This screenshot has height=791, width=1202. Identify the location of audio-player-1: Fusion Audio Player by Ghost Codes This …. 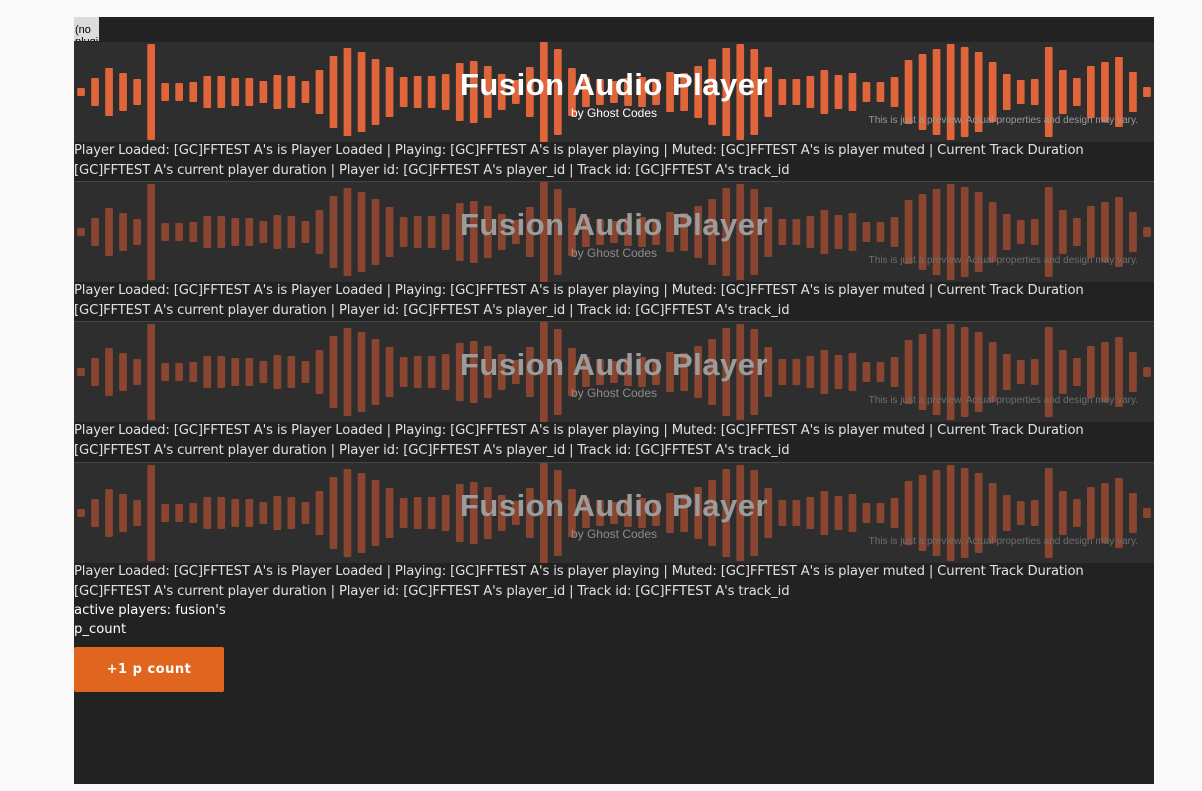
(614, 92).